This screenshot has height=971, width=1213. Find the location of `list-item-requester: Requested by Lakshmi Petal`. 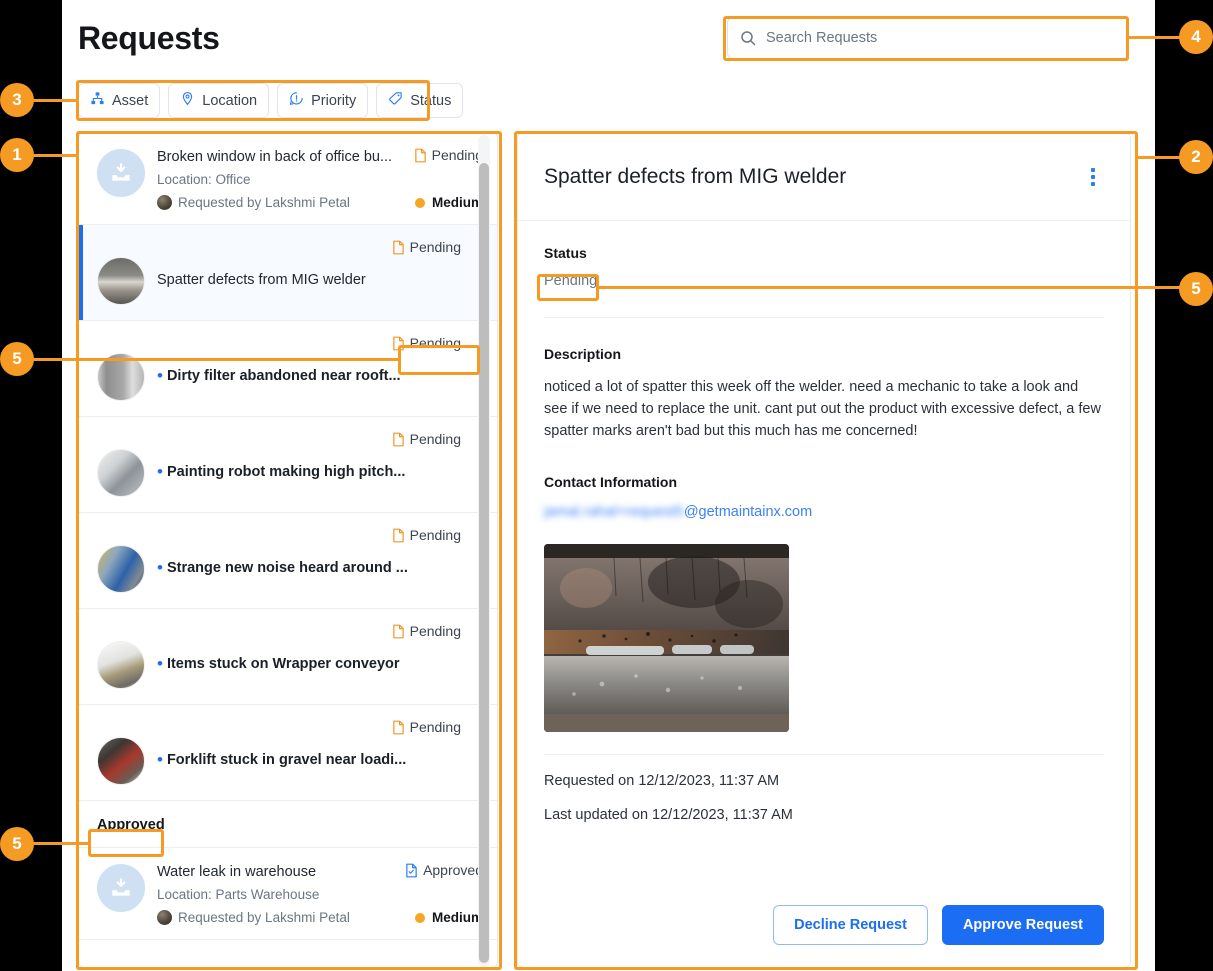

list-item-requester: Requested by Lakshmi Petal is located at coordinates (264, 202).